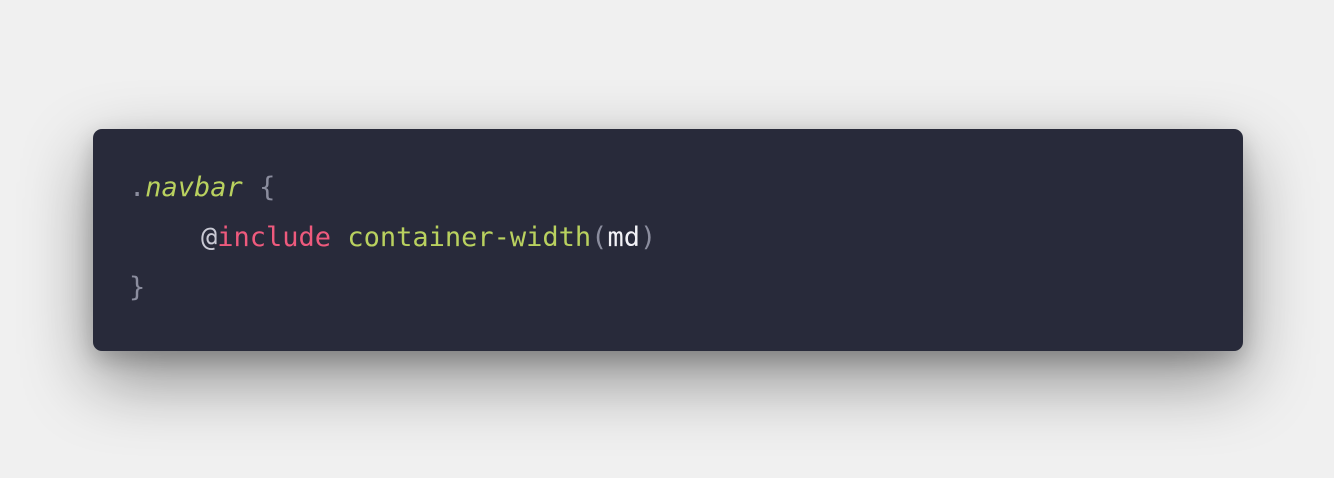 The width and height of the screenshot is (1334, 478). What do you see at coordinates (686, 292) in the screenshot?
I see `code-line-3: }` at bounding box center [686, 292].